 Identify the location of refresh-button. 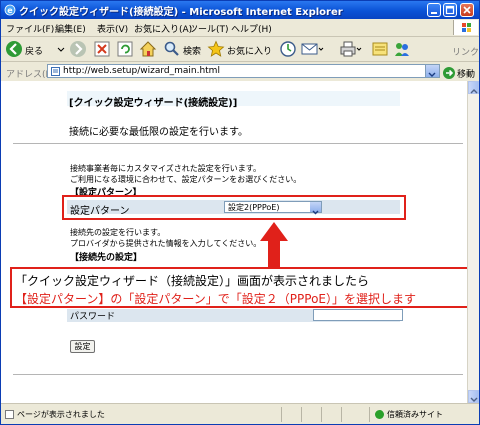
(125, 49).